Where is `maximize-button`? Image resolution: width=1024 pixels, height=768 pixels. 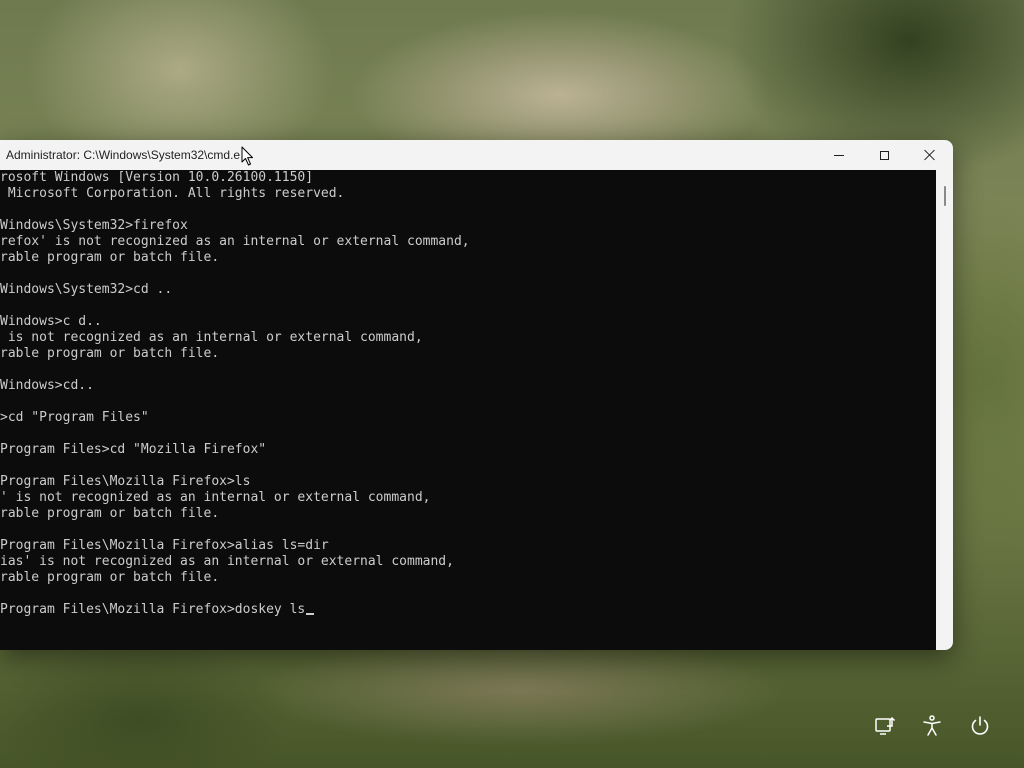
maximize-button is located at coordinates (884, 155).